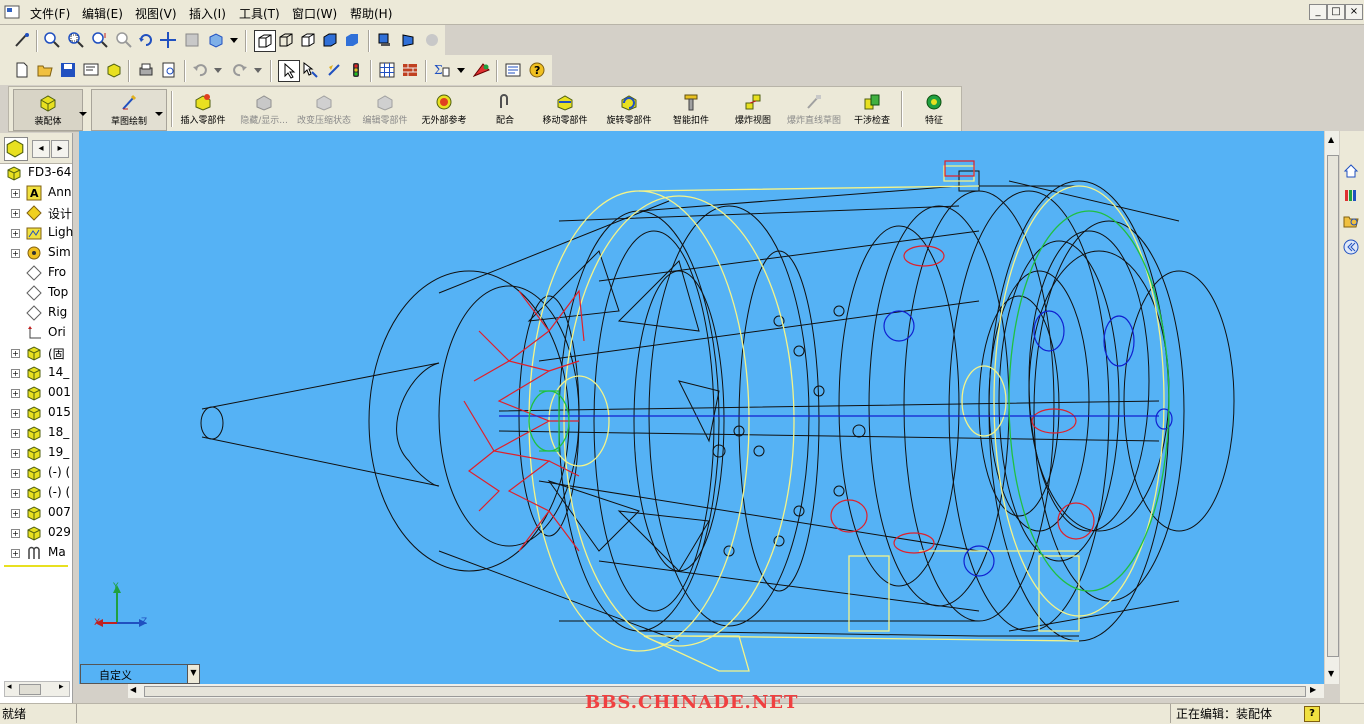  Describe the element at coordinates (50, 13) in the screenshot. I see `menu-file: 文件(F)` at that location.